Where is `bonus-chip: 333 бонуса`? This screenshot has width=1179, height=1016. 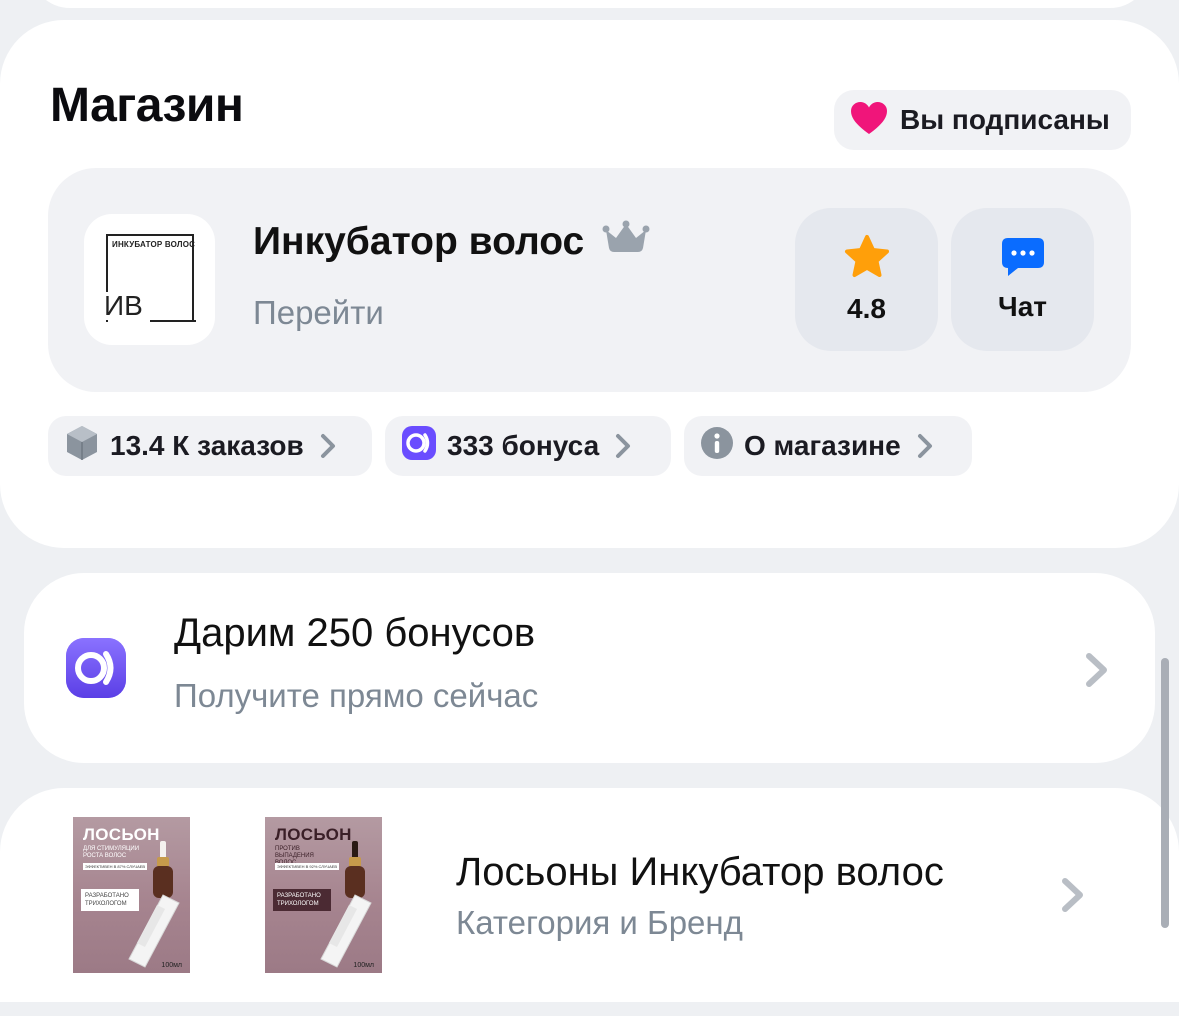
bonus-chip: 333 бонуса is located at coordinates (528, 446).